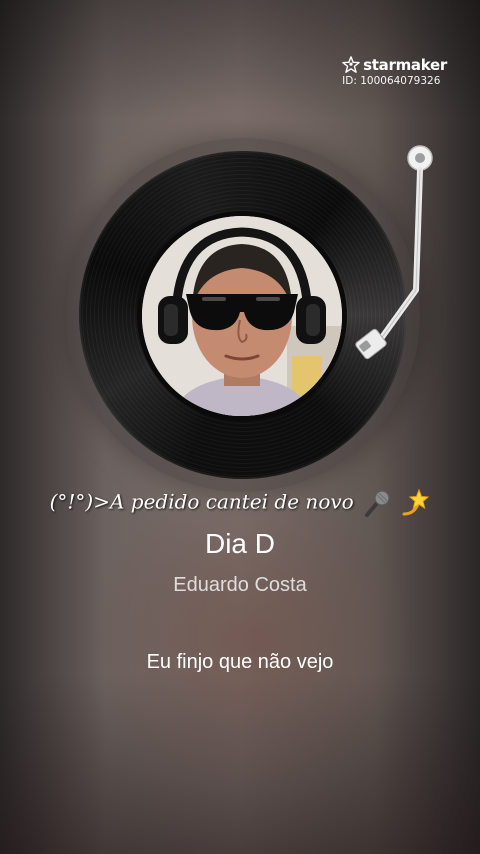  What do you see at coordinates (377, 503) in the screenshot?
I see `microphone-icon` at bounding box center [377, 503].